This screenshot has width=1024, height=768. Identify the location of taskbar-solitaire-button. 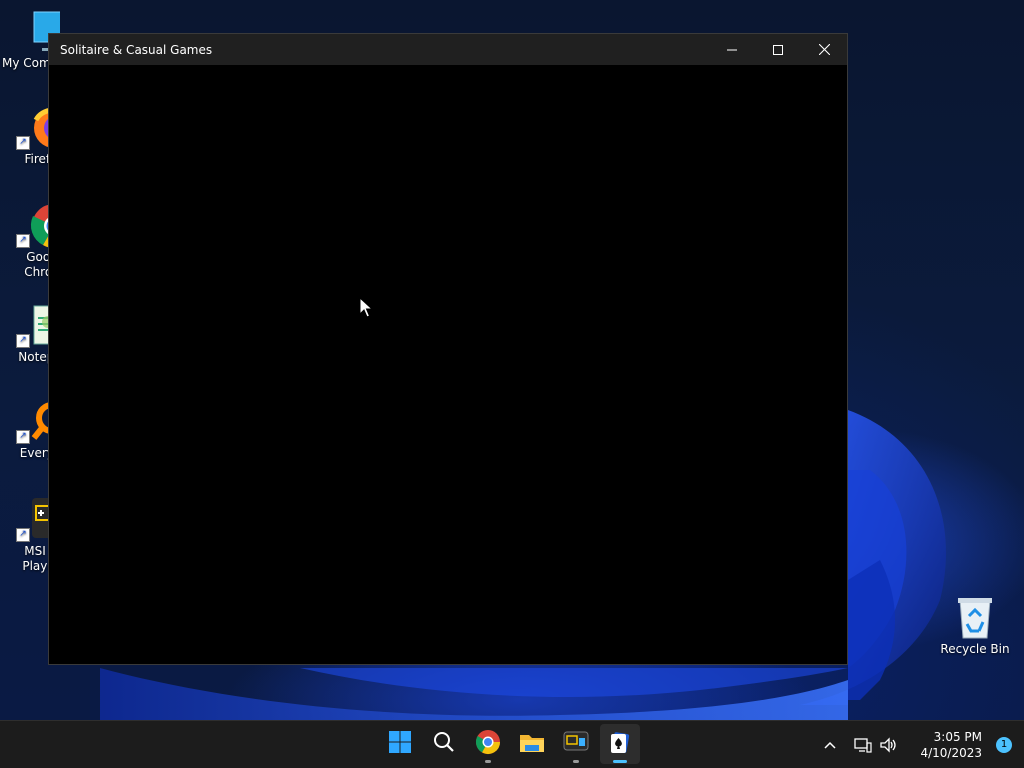
(620, 744).